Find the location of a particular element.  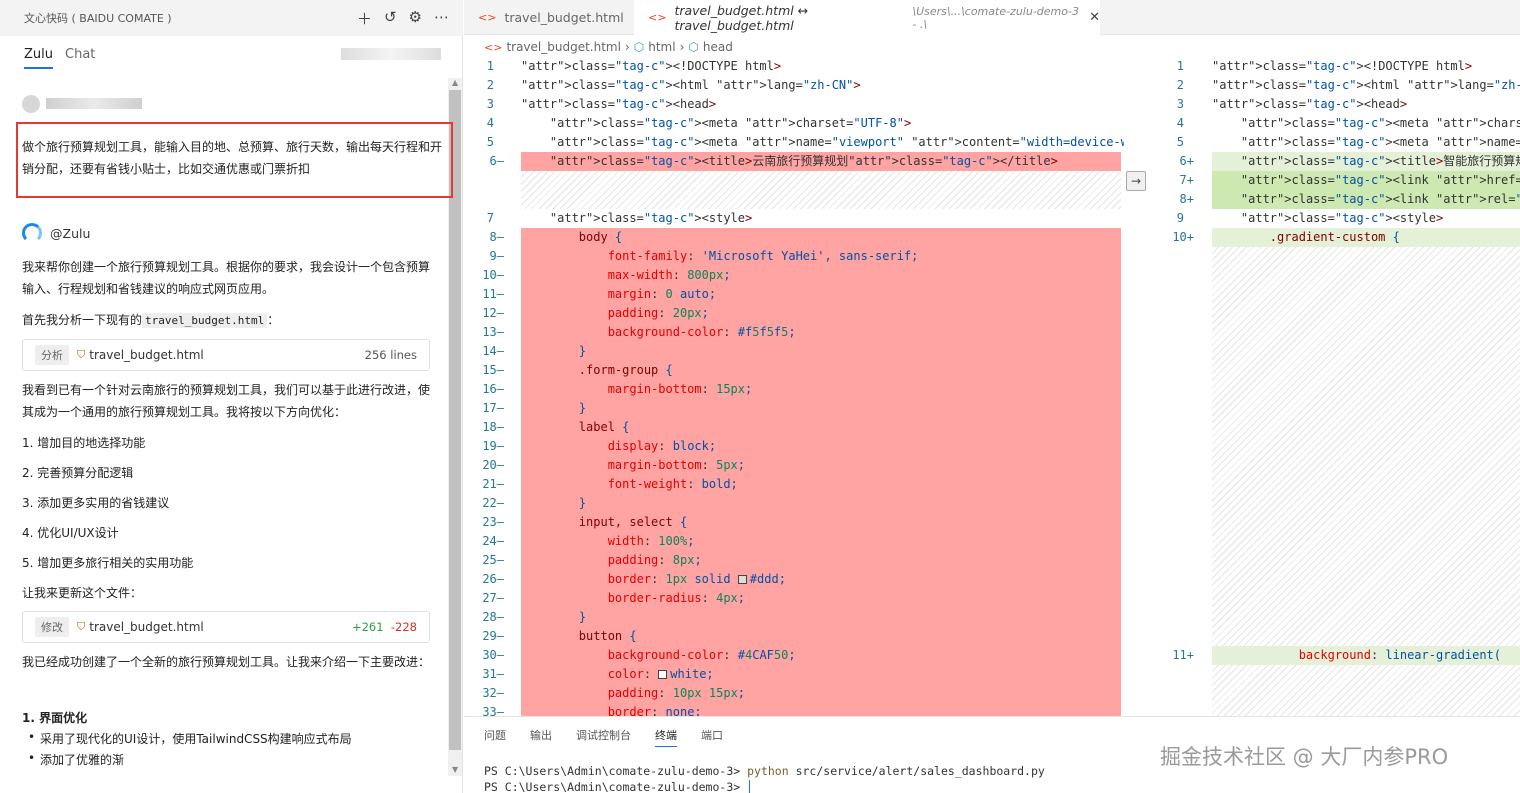

line-number: 9 is located at coordinates (1180, 218).